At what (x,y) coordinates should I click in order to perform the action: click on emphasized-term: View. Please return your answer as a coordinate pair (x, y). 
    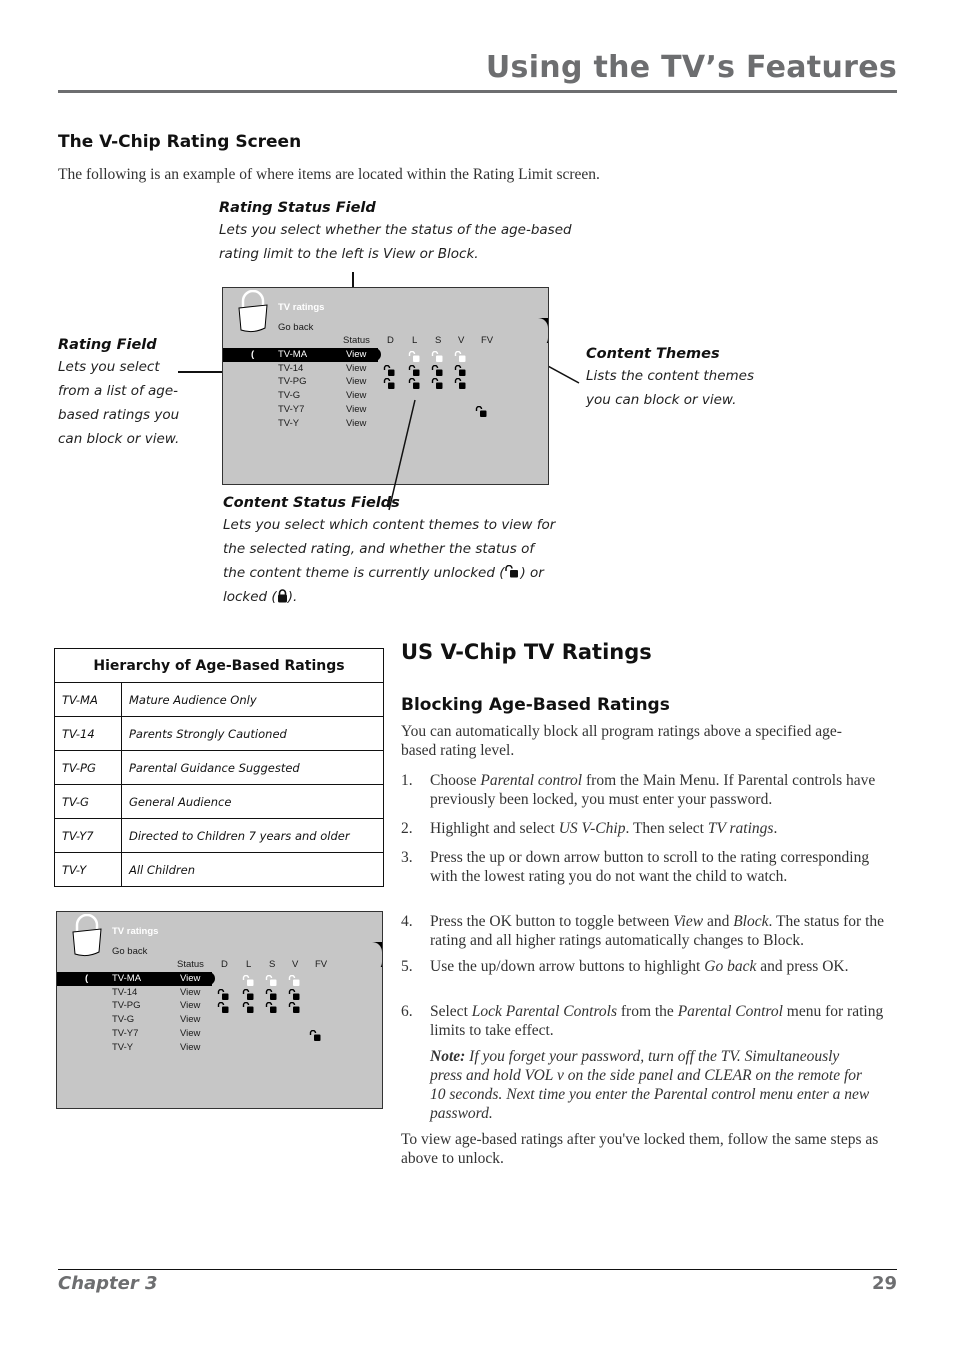
    Looking at the image, I should click on (688, 921).